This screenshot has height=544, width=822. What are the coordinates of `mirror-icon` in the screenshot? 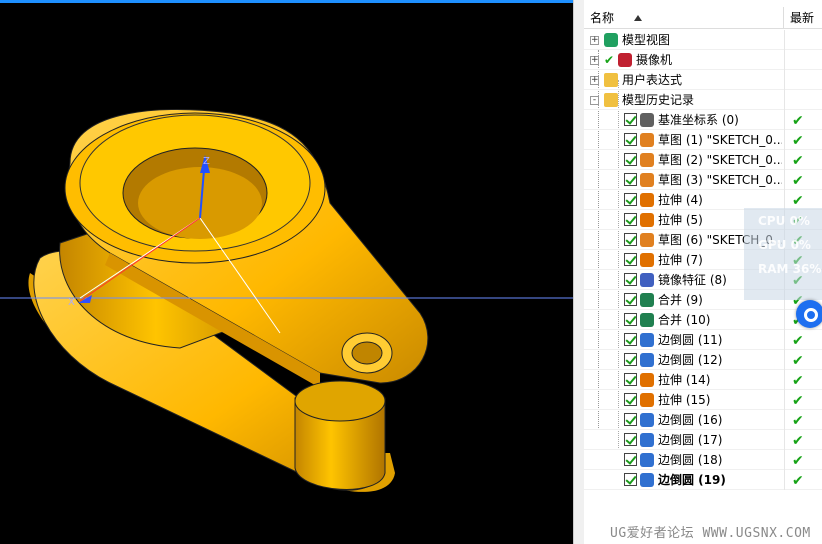 It's located at (647, 280).